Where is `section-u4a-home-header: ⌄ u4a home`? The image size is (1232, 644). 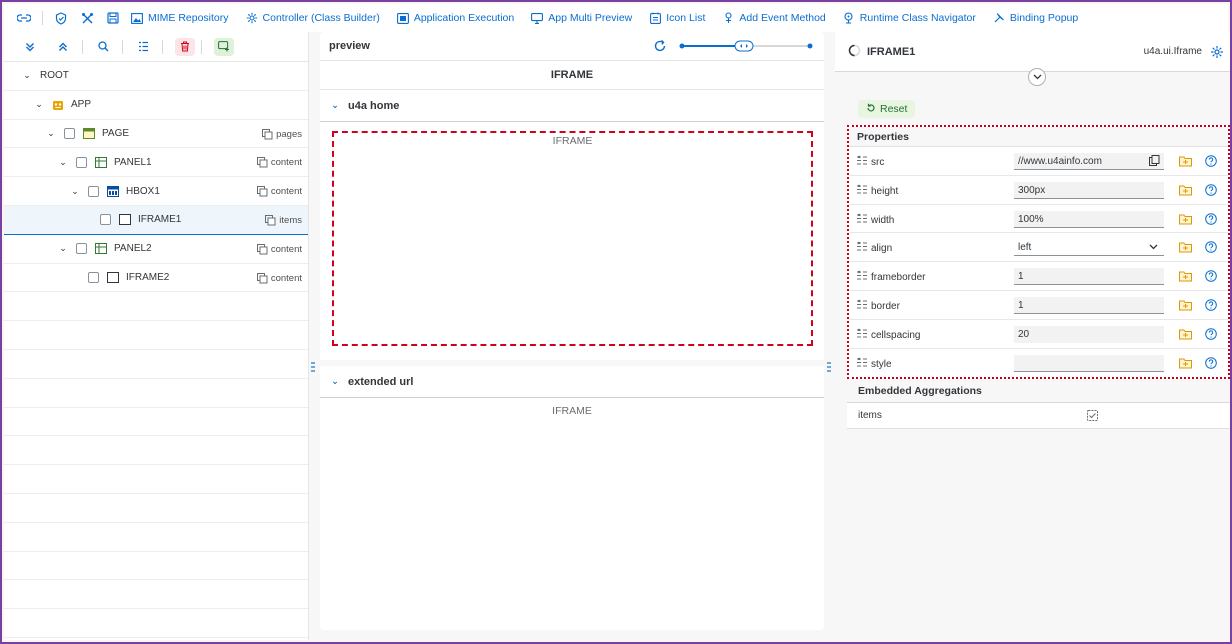 section-u4a-home-header: ⌄ u4a home is located at coordinates (572, 106).